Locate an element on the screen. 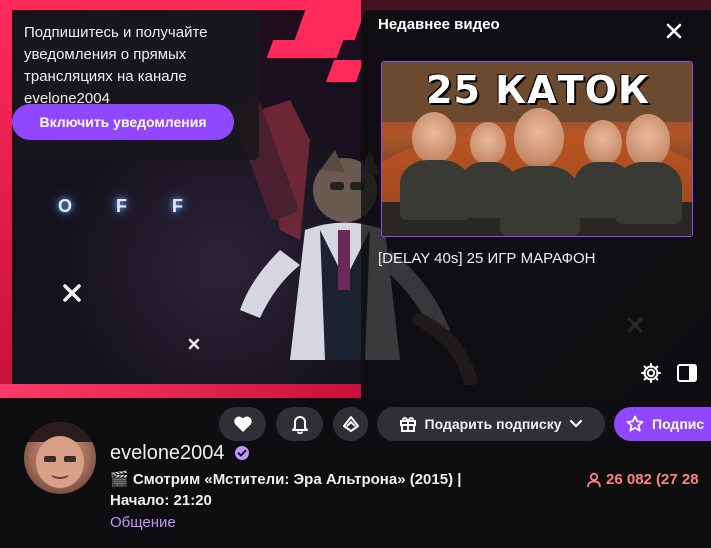  thumbnail-title: 25 КАТОК is located at coordinates (538, 90).